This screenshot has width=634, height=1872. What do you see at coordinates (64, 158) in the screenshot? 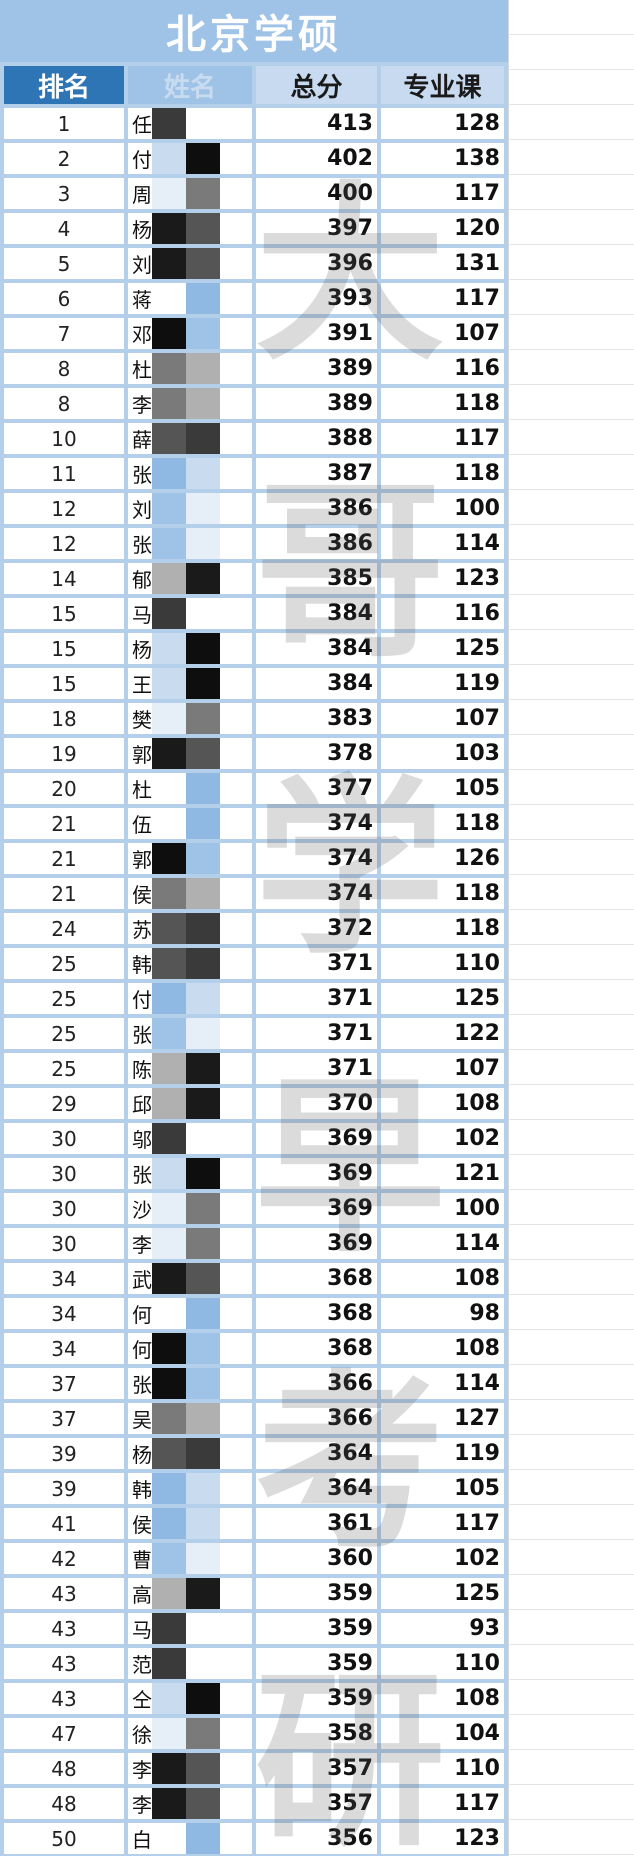
I see `cell-rank: 2` at bounding box center [64, 158].